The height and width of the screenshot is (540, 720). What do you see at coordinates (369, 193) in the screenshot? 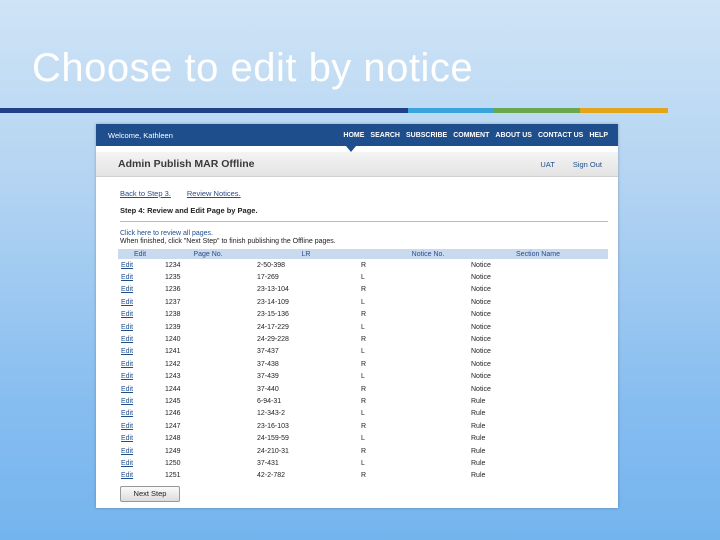
I see `step-links: Back to Step 3. Review Notices.` at bounding box center [369, 193].